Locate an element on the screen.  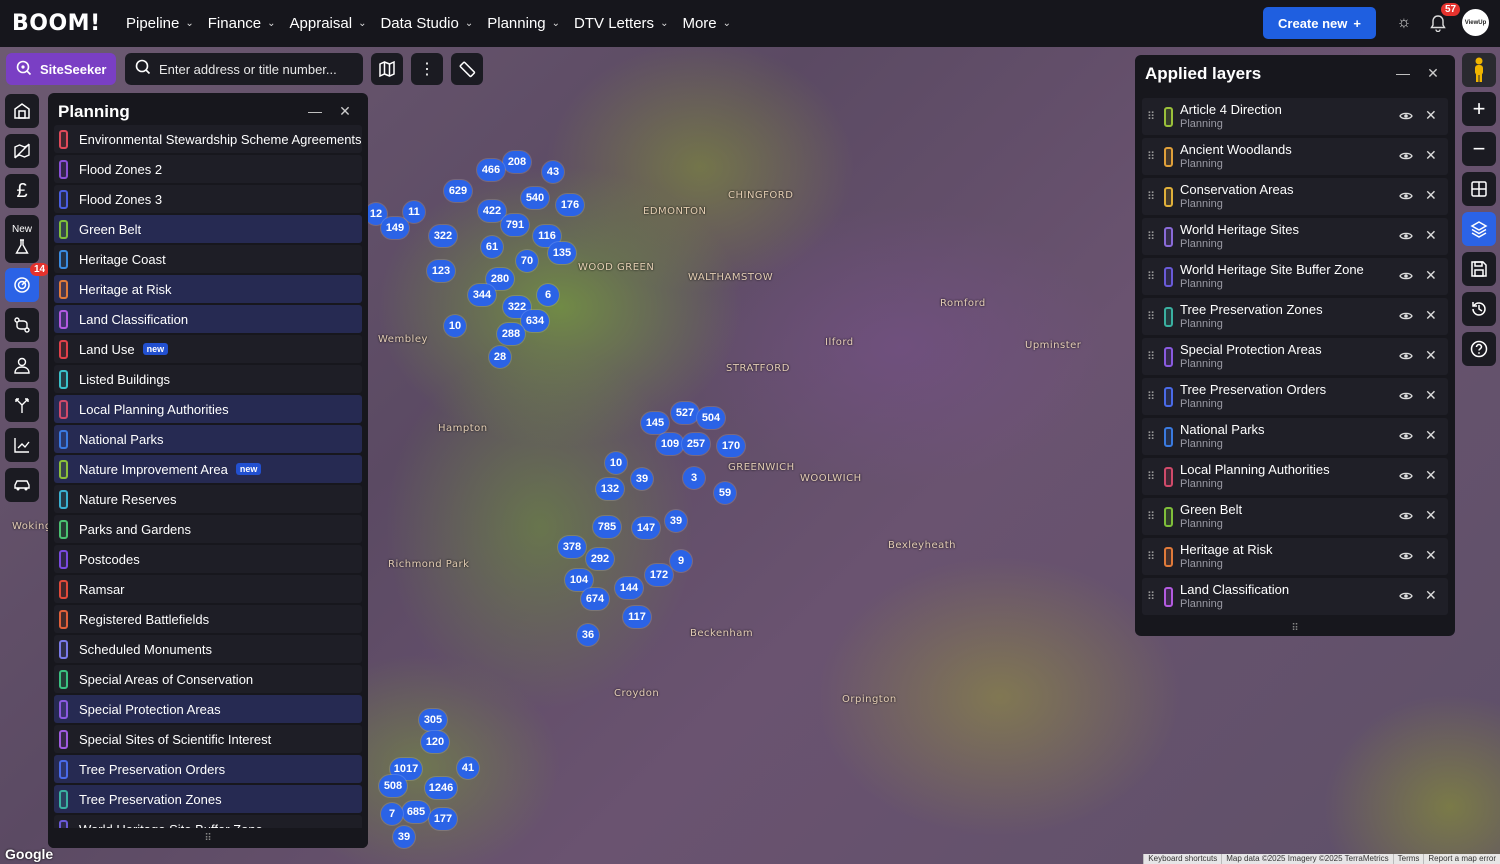
map-cluster-marker: 504 is located at coordinates (711, 418).